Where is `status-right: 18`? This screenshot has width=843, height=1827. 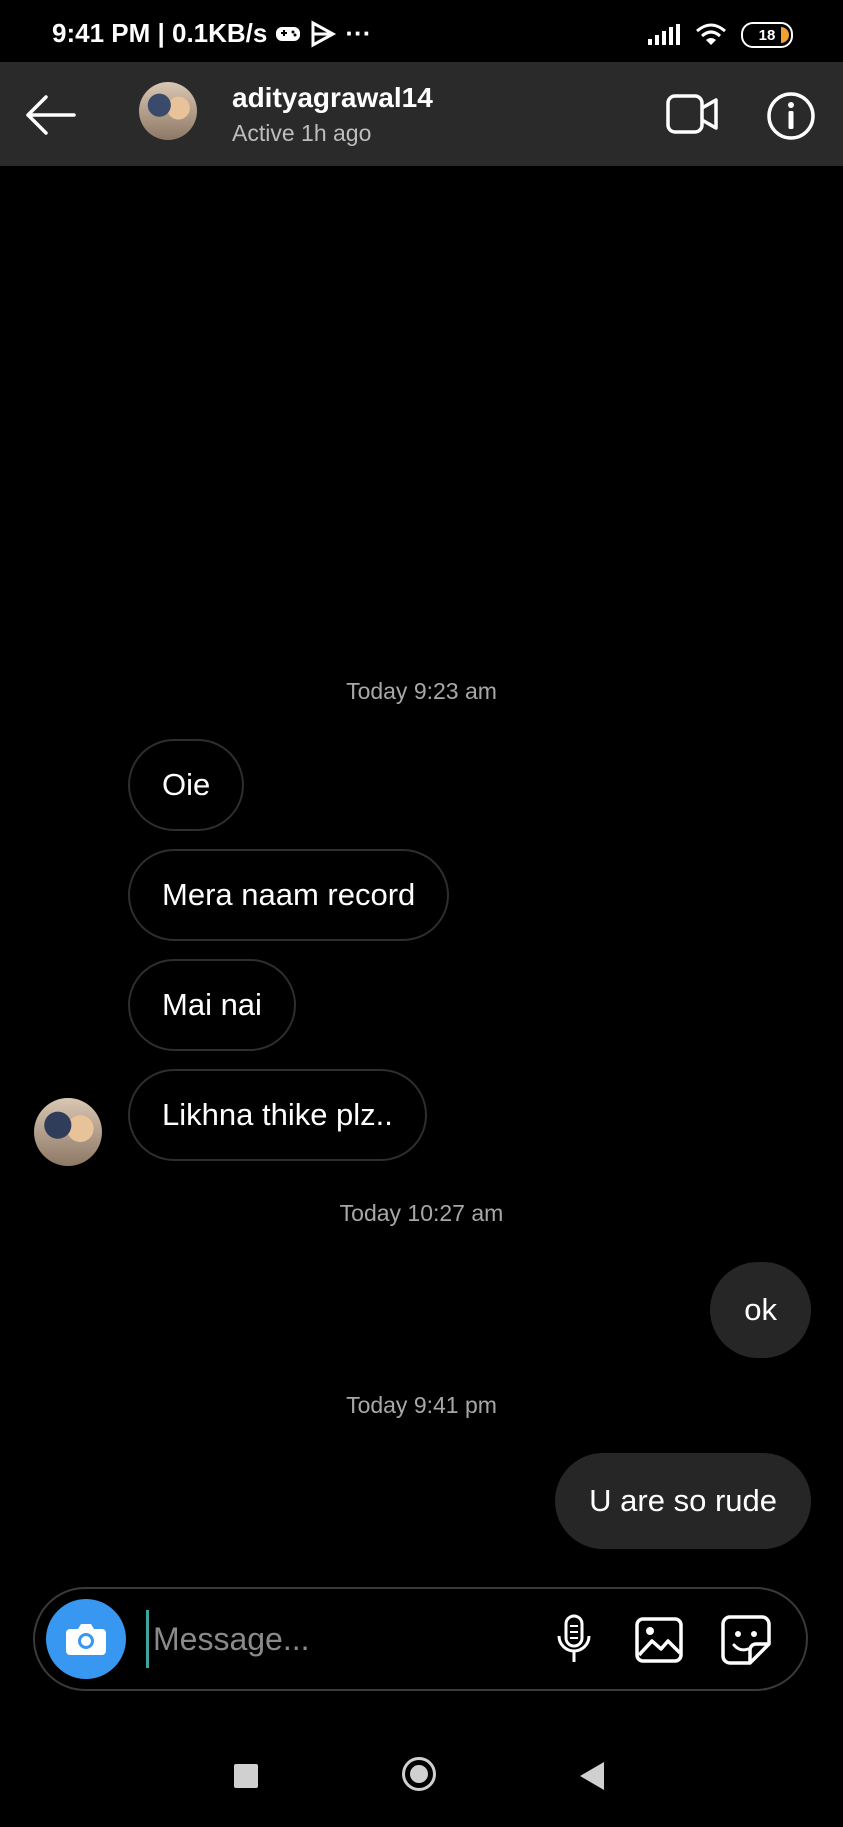 status-right: 18 is located at coordinates (720, 35).